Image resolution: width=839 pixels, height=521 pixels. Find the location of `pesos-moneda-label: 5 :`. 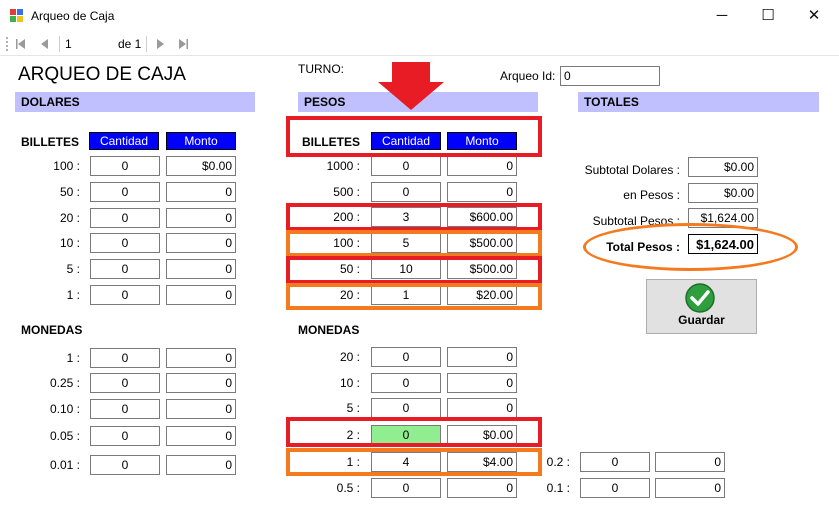

pesos-moneda-label: 5 : is located at coordinates (353, 408).